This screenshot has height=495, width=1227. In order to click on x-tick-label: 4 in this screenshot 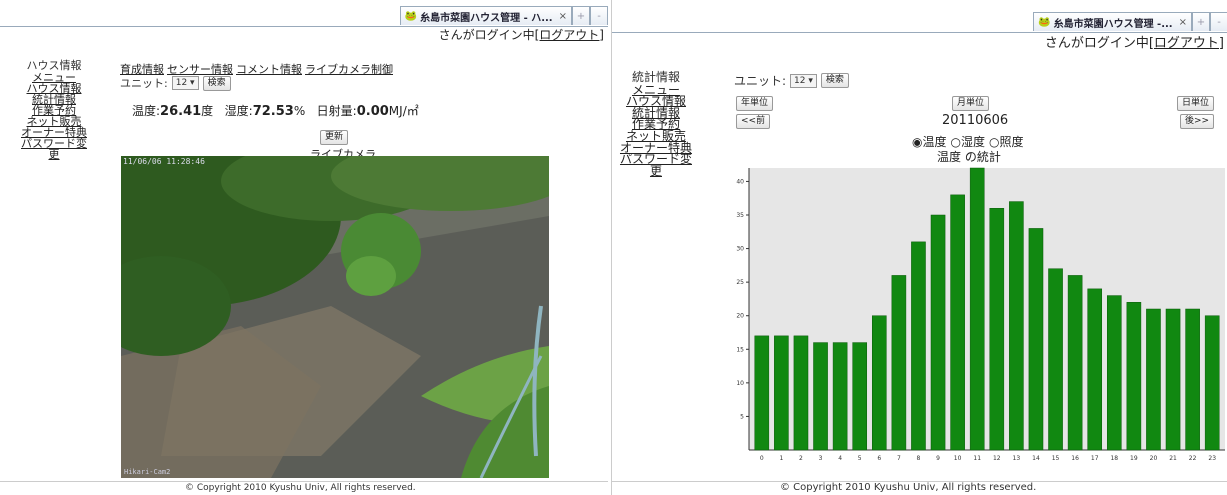, I will do `click(840, 458)`.